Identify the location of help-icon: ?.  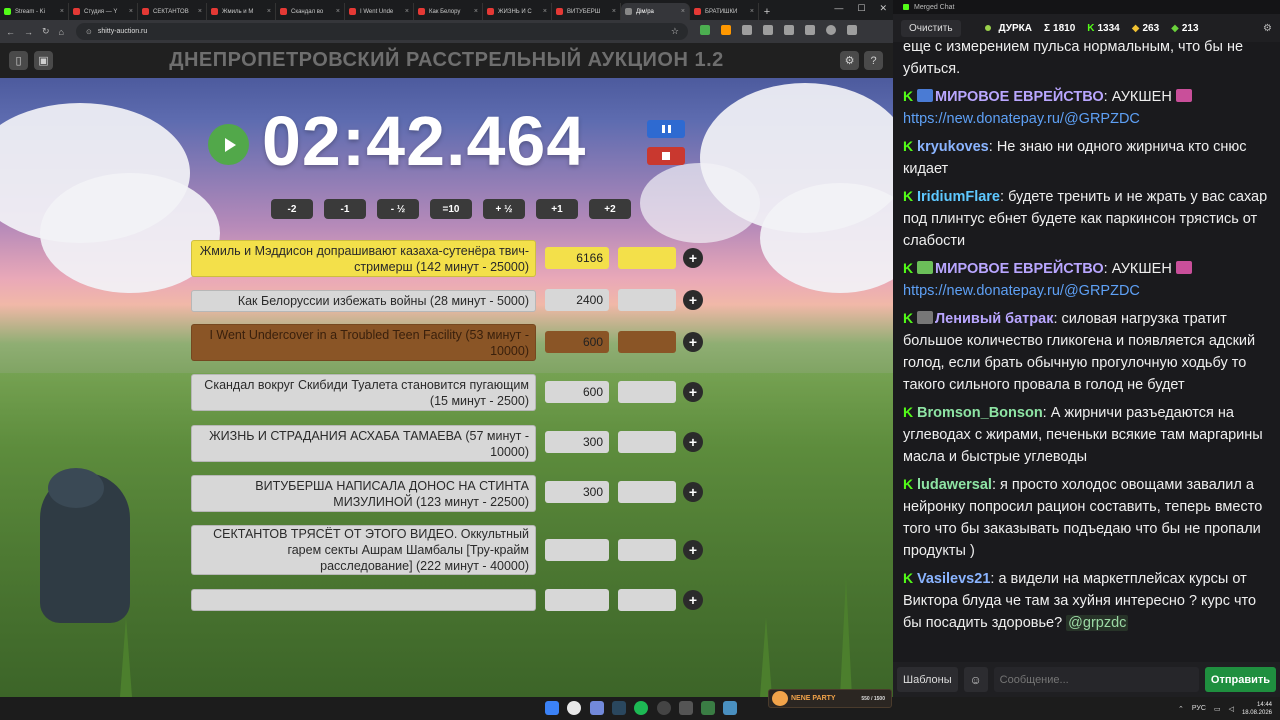
(873, 60).